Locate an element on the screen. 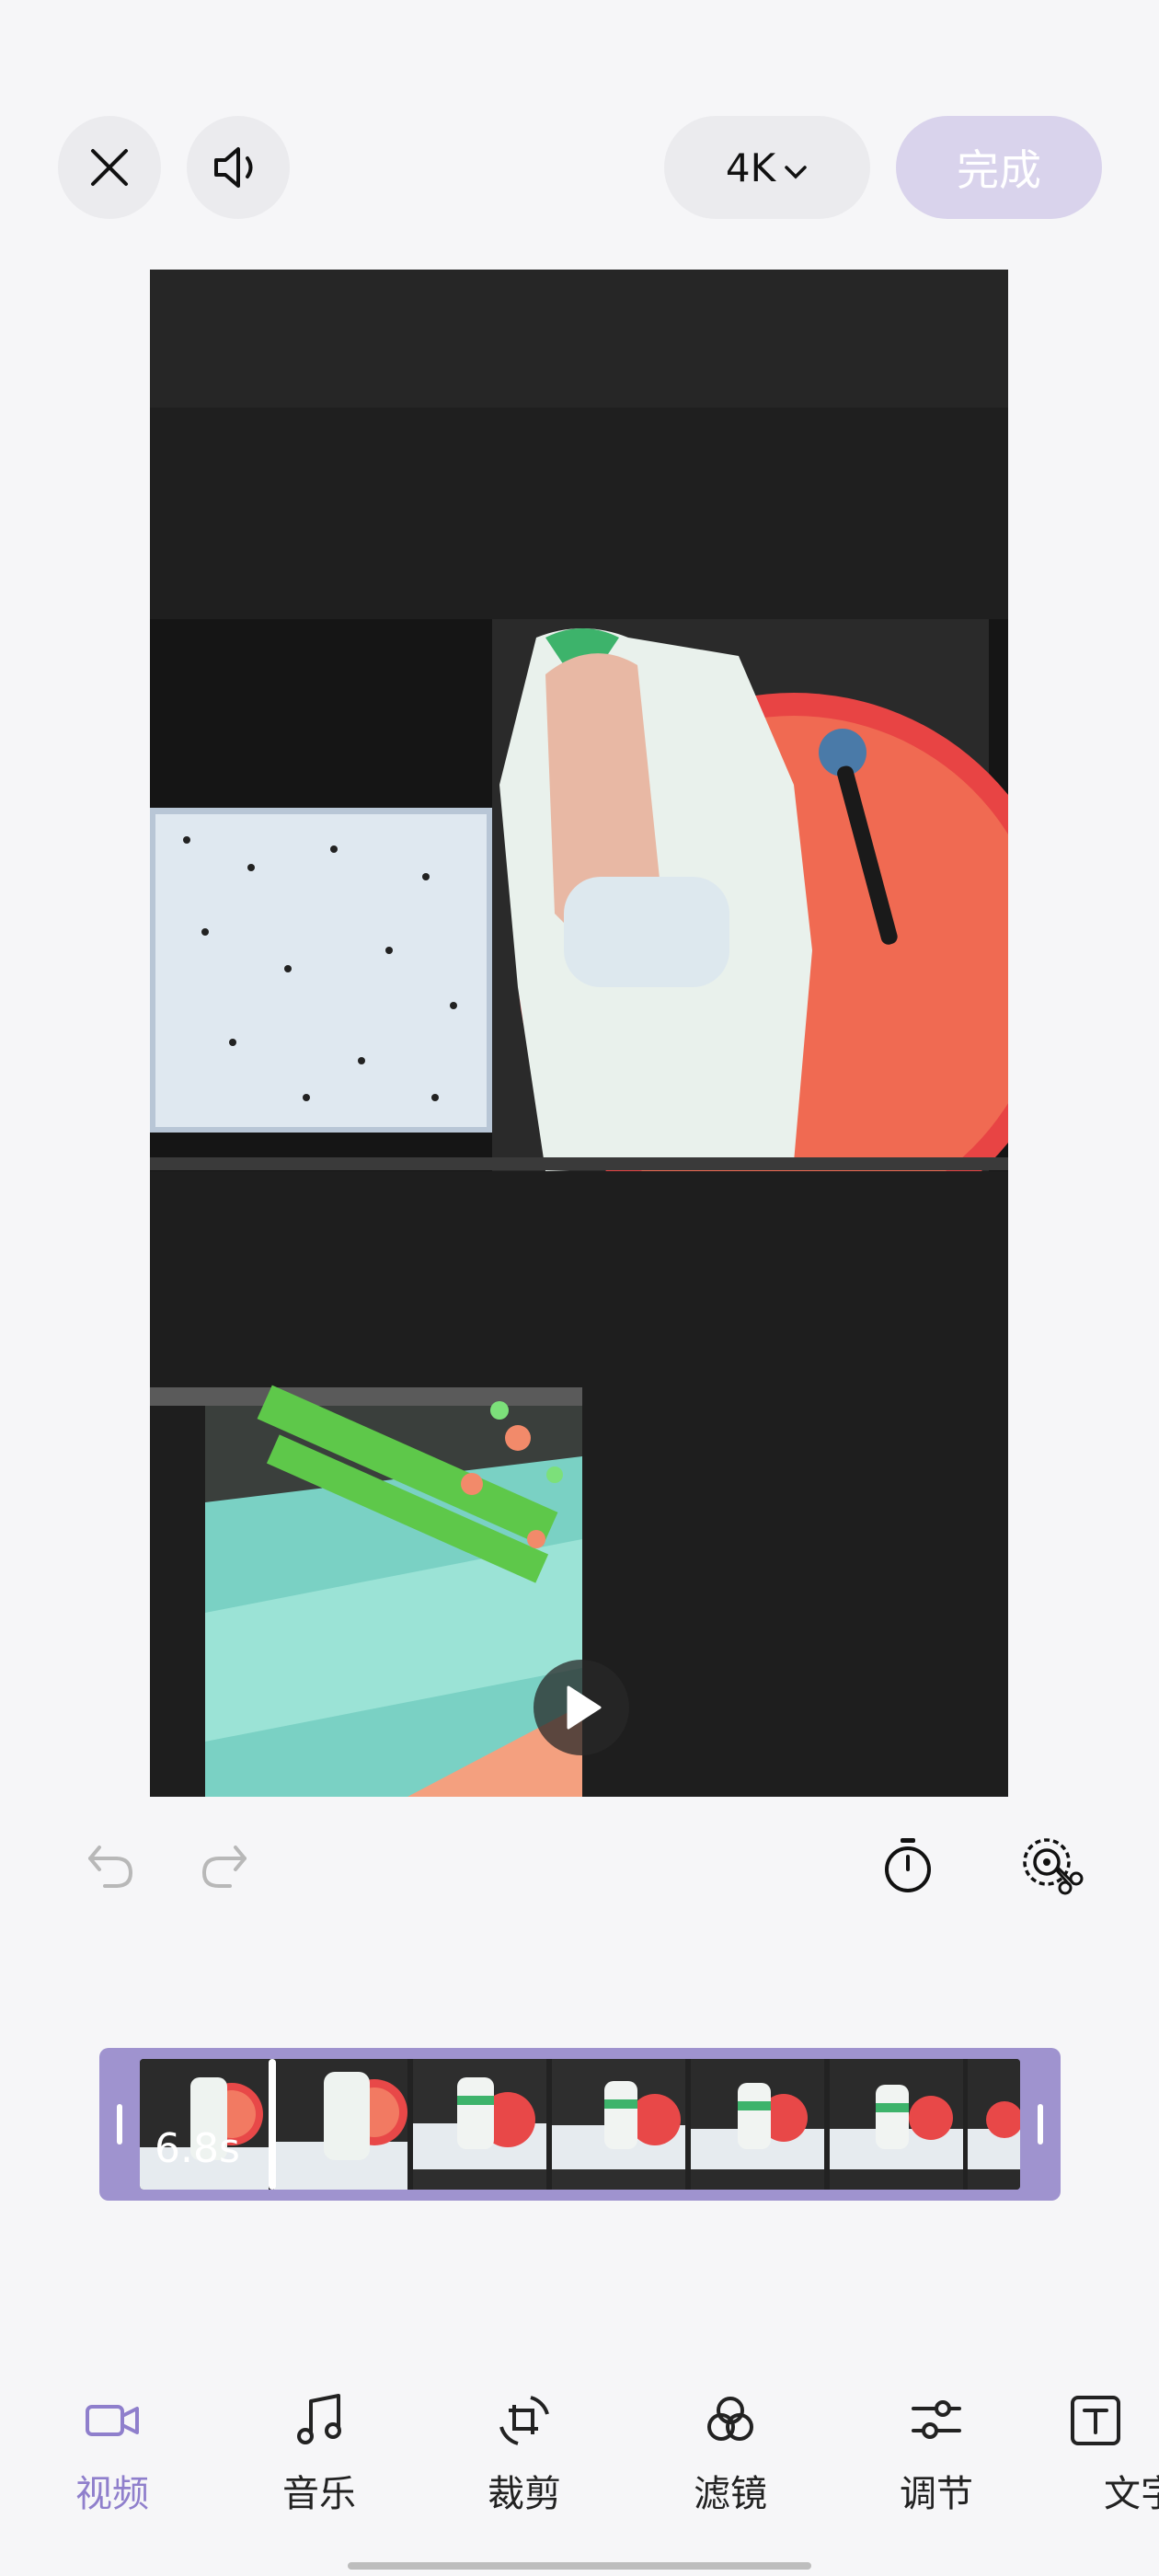 The height and width of the screenshot is (2576, 1159). timeline-trimmer: 6.8s is located at coordinates (580, 2124).